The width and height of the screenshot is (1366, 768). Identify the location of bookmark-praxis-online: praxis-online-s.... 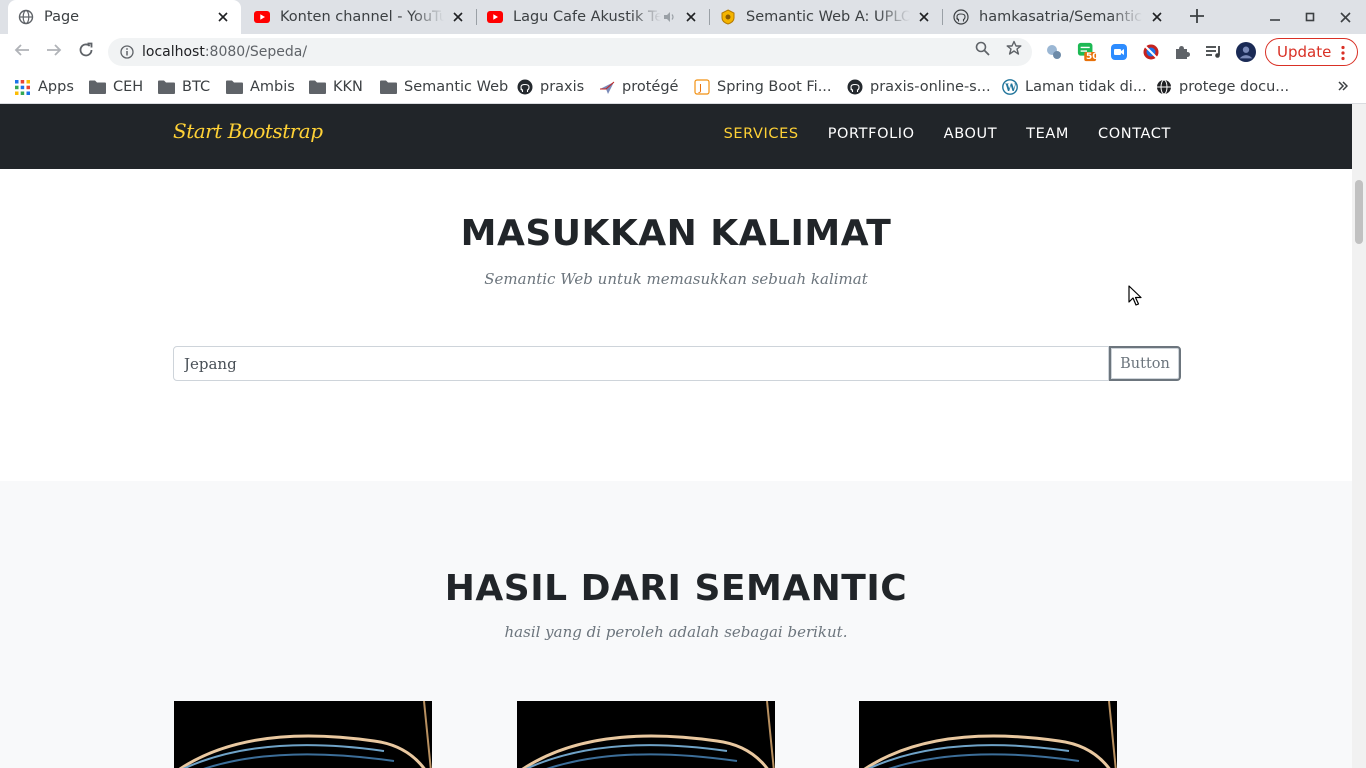
(918, 87).